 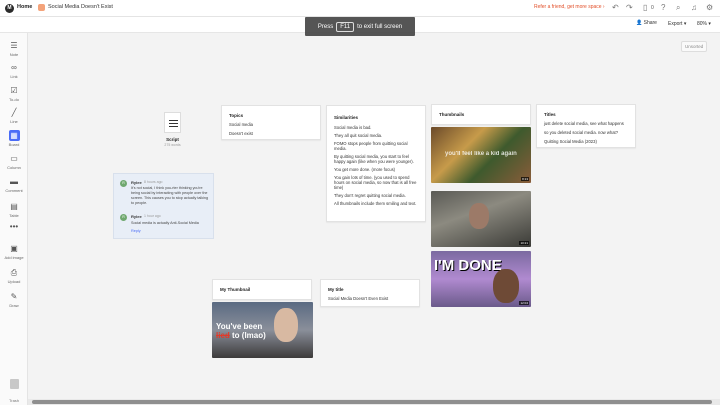 What do you see at coordinates (468, 265) in the screenshot?
I see `thumbnail-caption: I'M DONE` at bounding box center [468, 265].